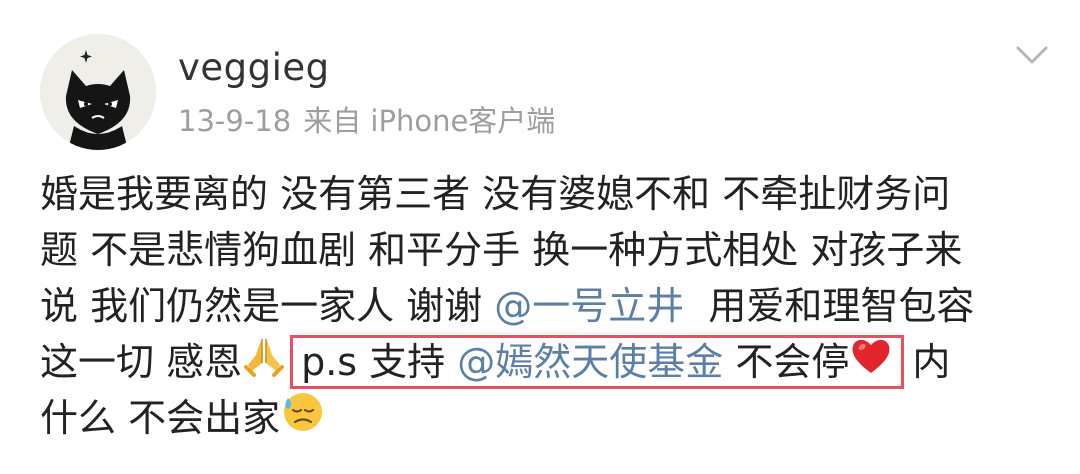 This screenshot has width=1080, height=474. I want to click on mention-link: @嫣然天使基金, so click(590, 362).